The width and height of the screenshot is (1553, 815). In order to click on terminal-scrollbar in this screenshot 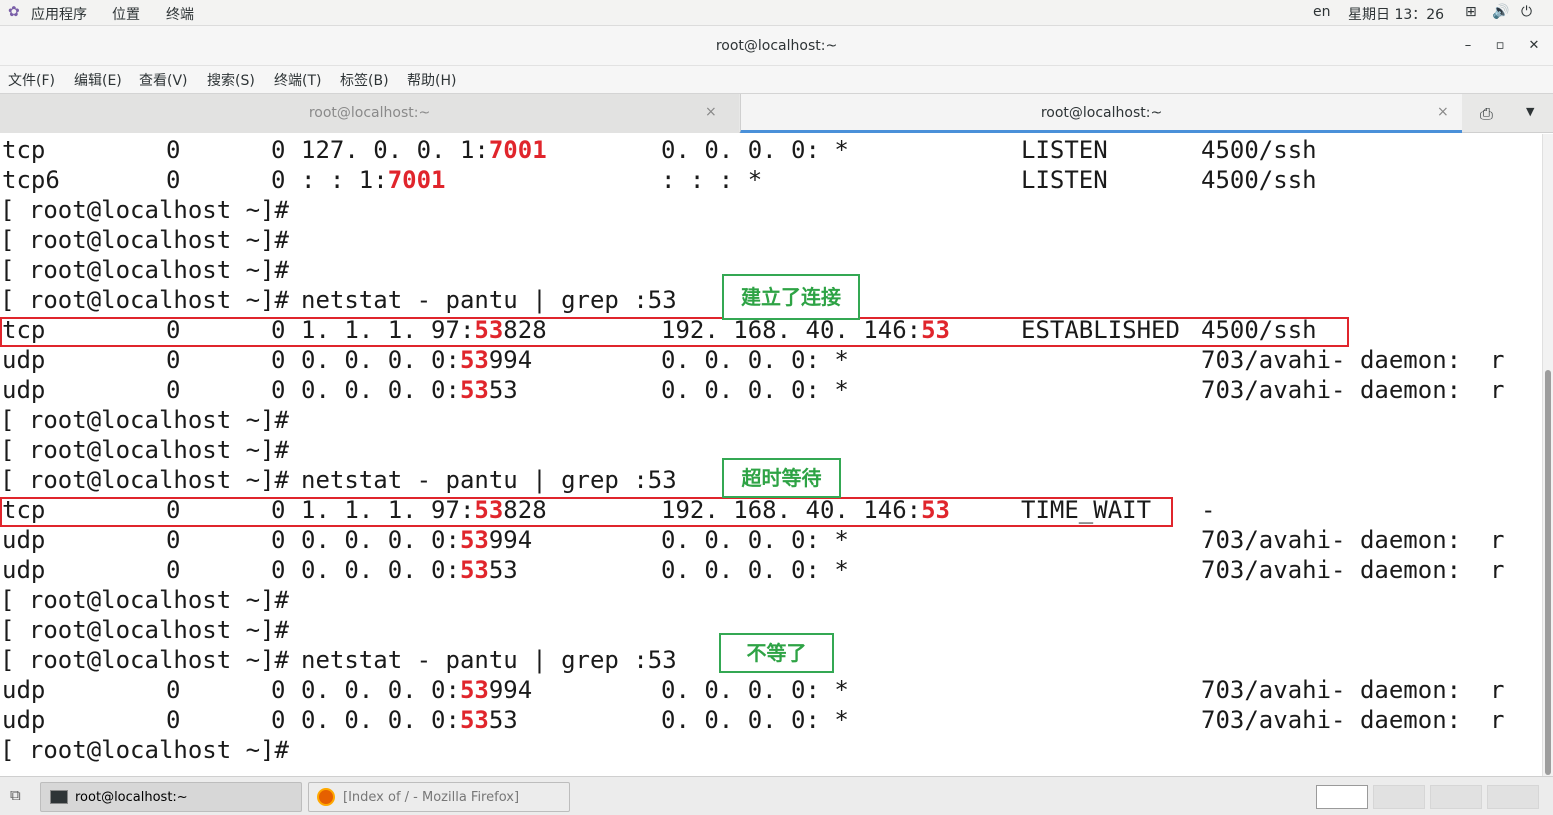, I will do `click(1547, 455)`.